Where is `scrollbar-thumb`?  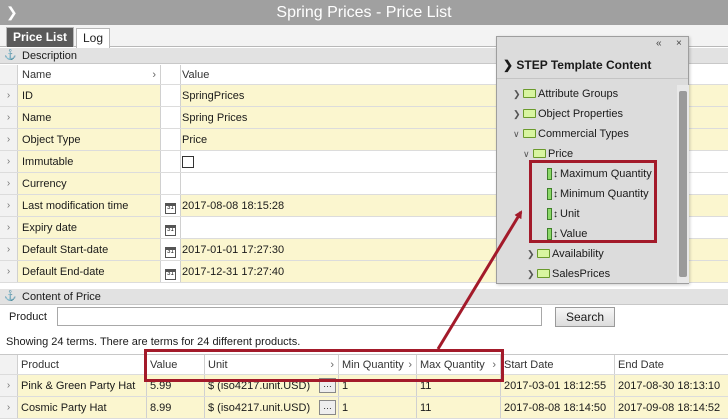 scrollbar-thumb is located at coordinates (683, 184).